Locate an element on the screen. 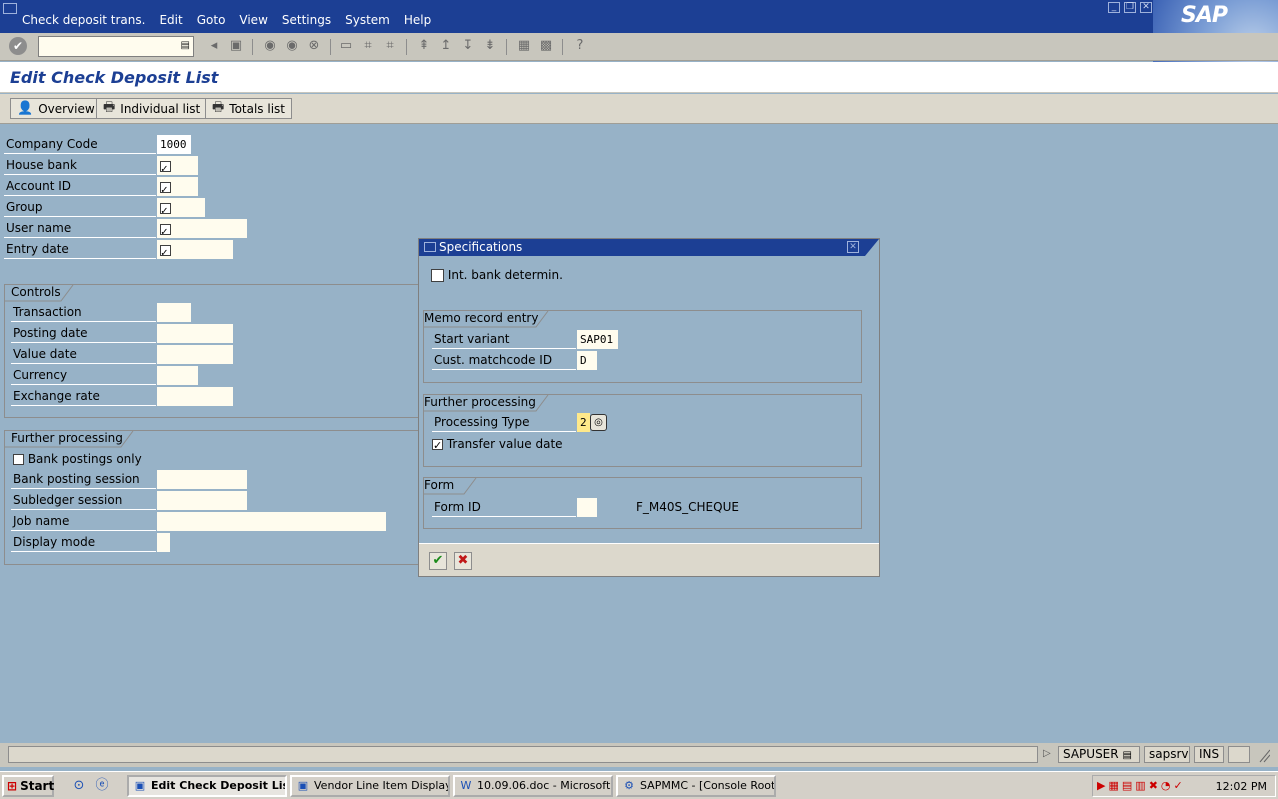  tray-folder-icon: ▤ is located at coordinates (1127, 785).